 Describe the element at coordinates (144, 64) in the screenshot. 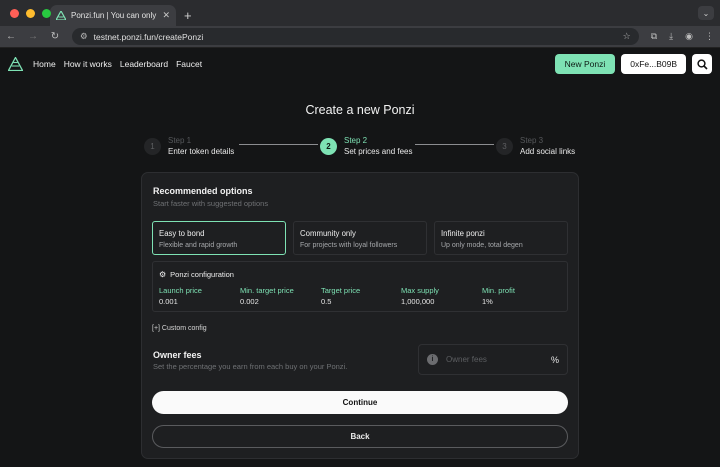

I see `nav-leaderboard: Leaderboard` at that location.